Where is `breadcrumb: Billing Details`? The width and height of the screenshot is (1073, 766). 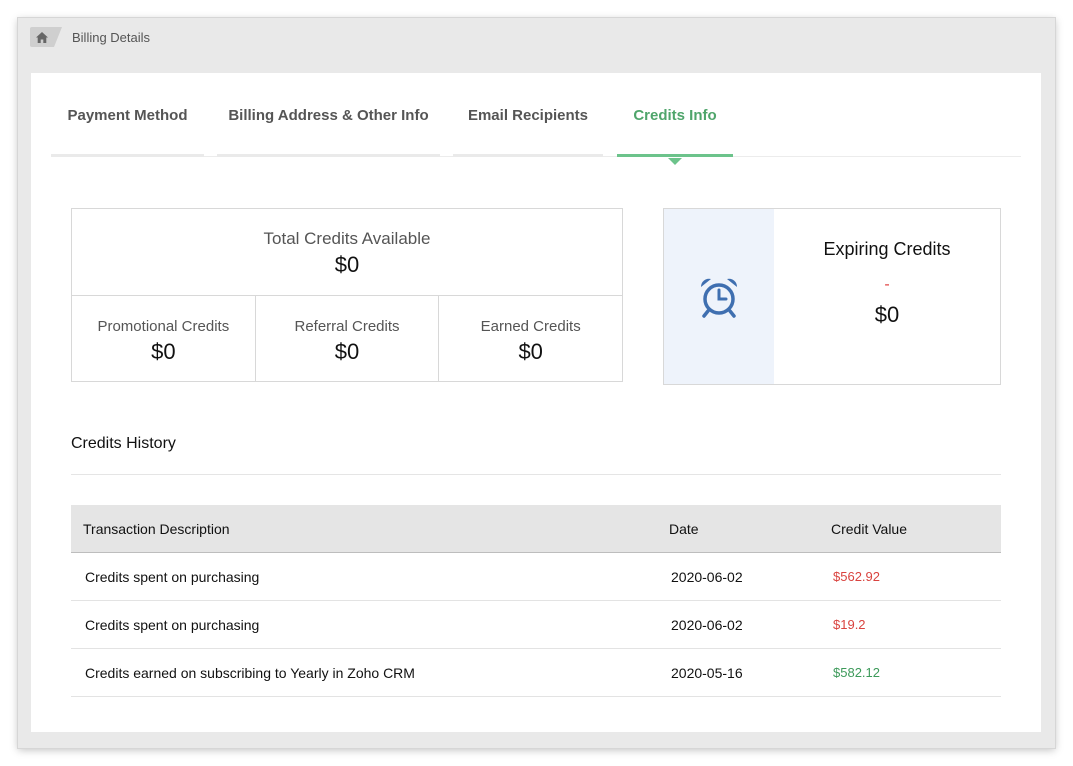 breadcrumb: Billing Details is located at coordinates (90, 37).